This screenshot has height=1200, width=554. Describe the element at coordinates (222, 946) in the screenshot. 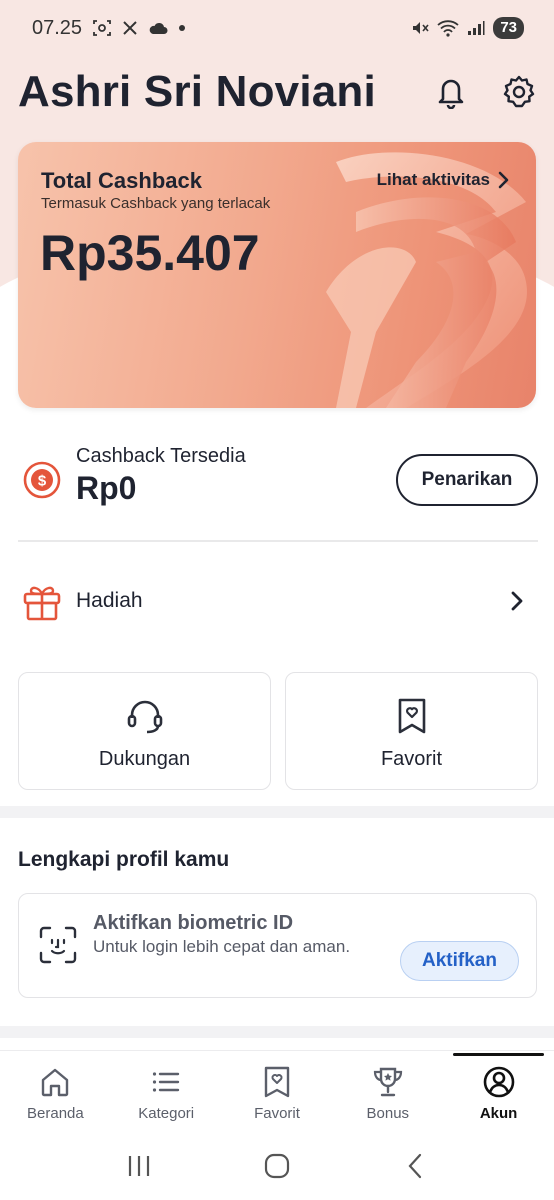

I see `biometric-description: Untuk login lebih cepat dan aman.` at that location.